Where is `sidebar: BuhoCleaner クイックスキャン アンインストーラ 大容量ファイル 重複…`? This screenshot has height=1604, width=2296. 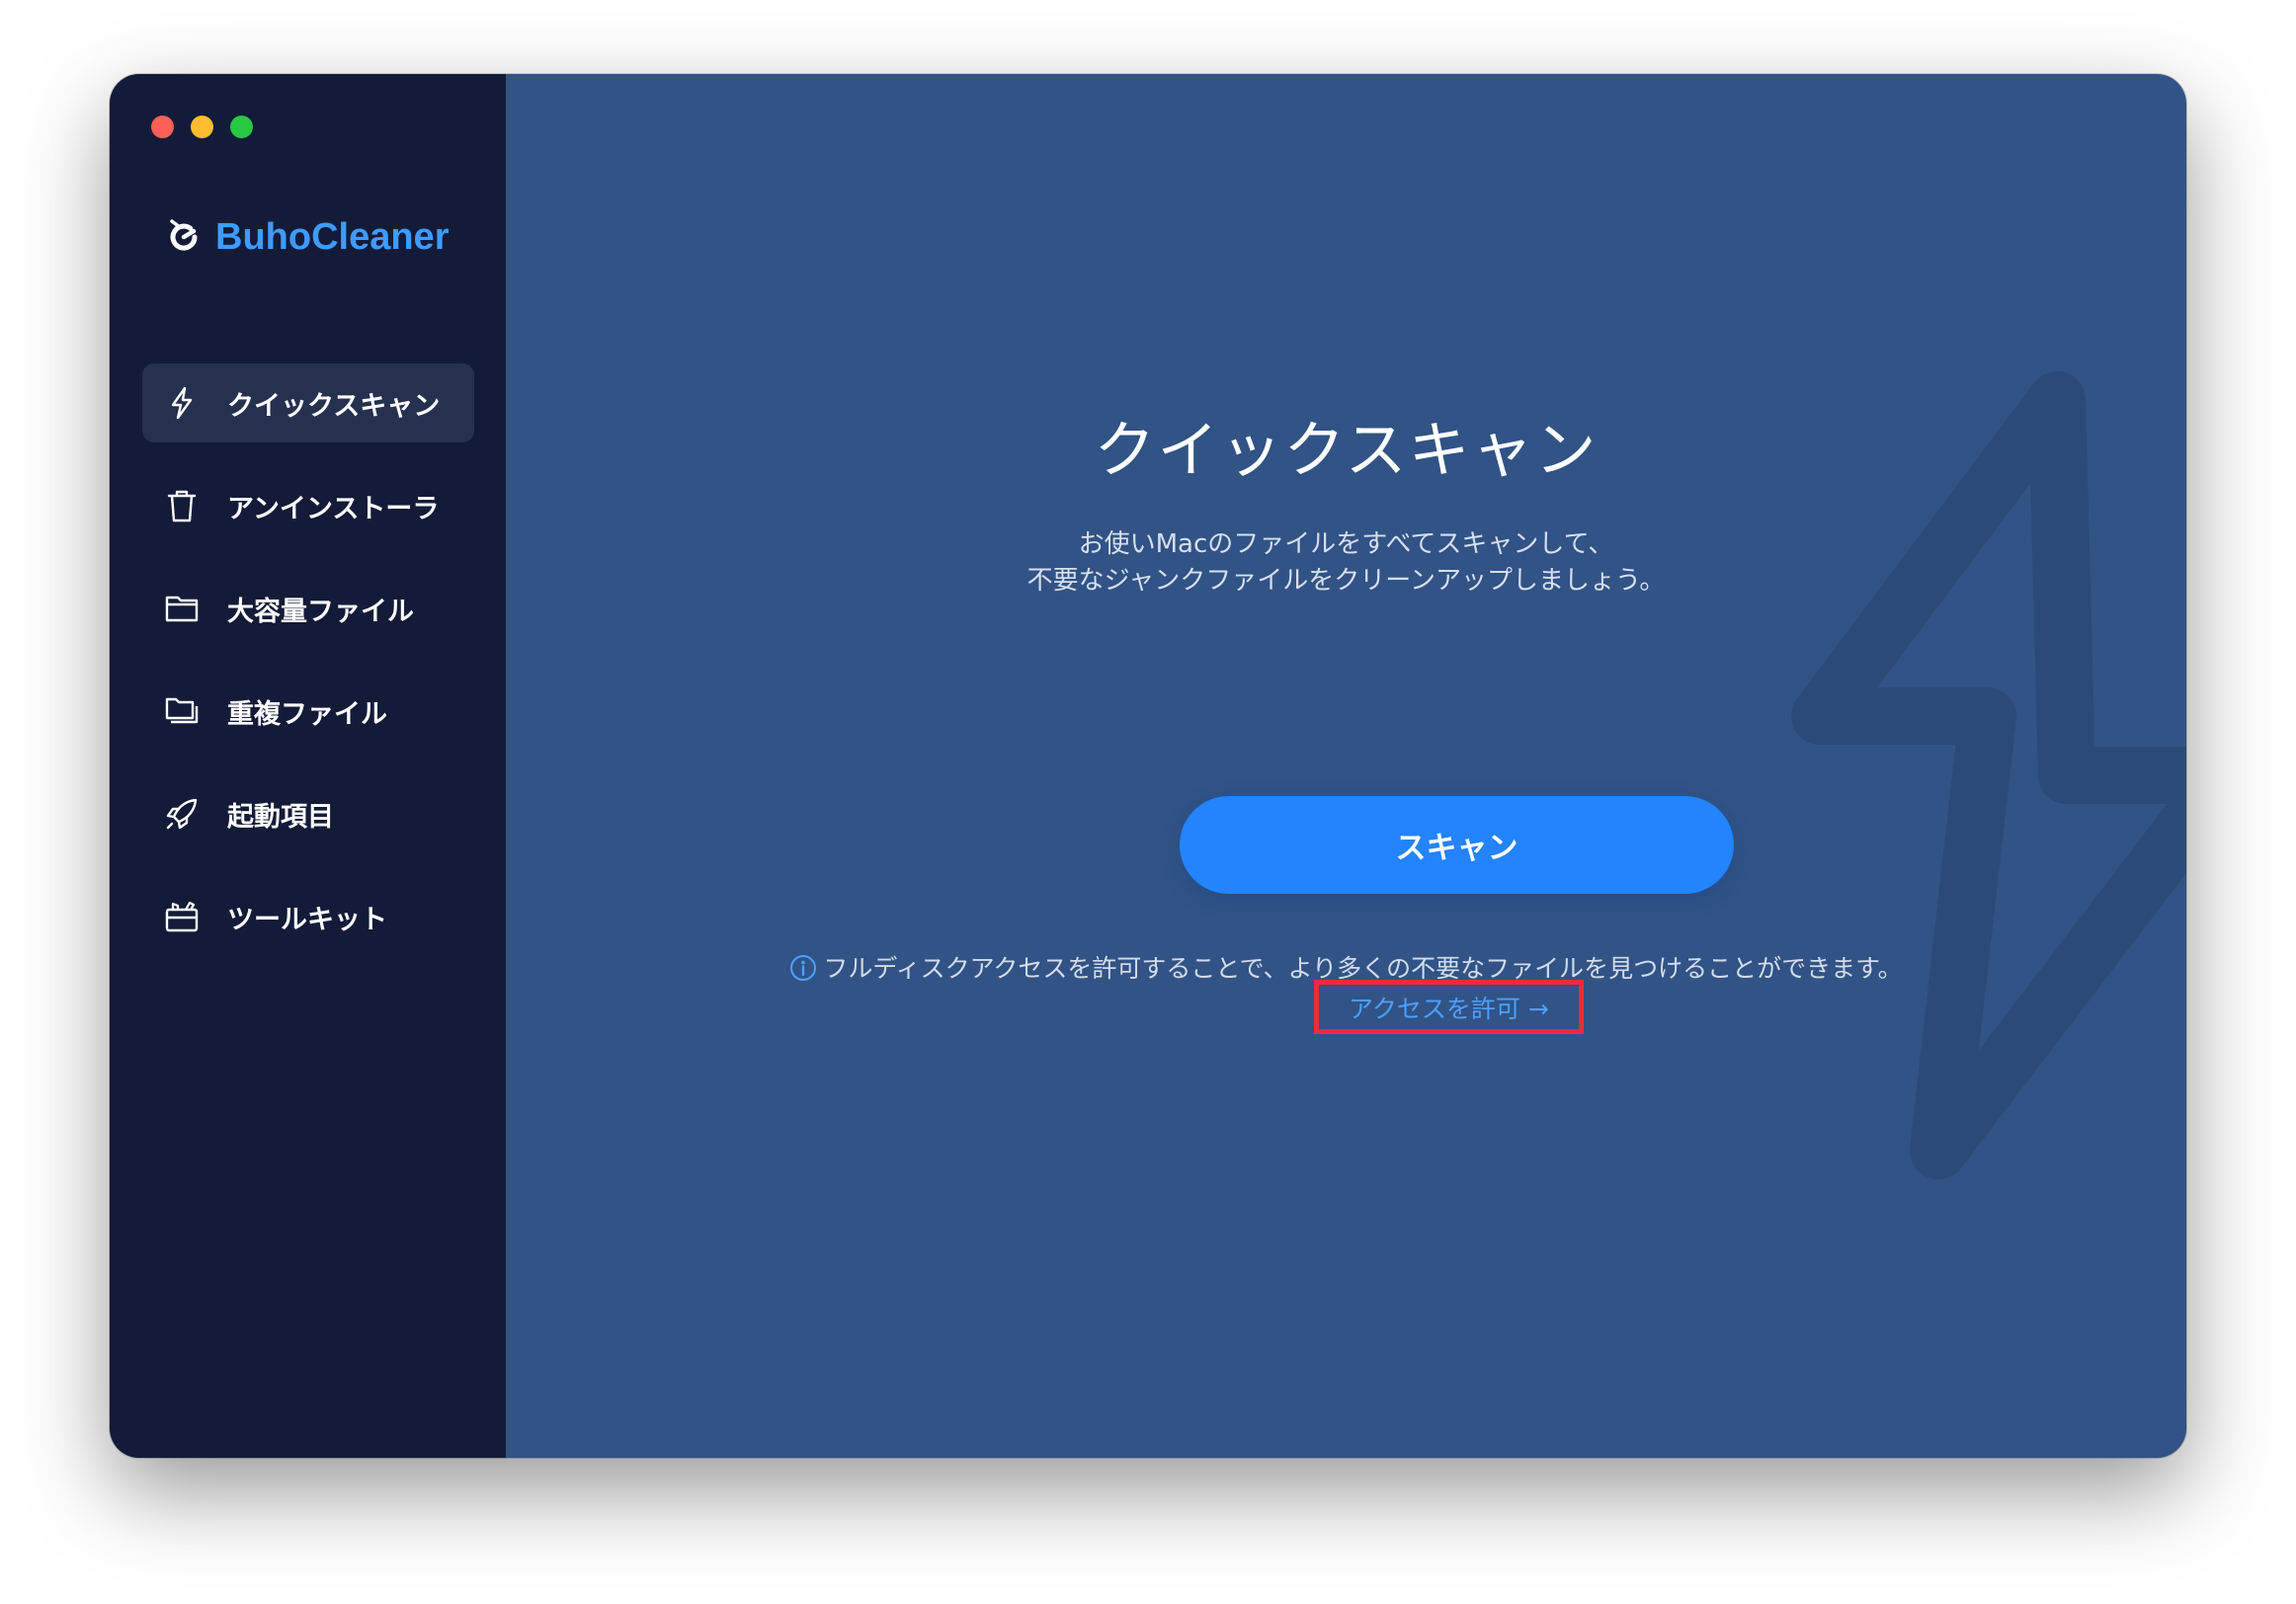
sidebar: BuhoCleaner クイックスキャン アンインストーラ 大容量ファイル 重複… is located at coordinates (308, 766).